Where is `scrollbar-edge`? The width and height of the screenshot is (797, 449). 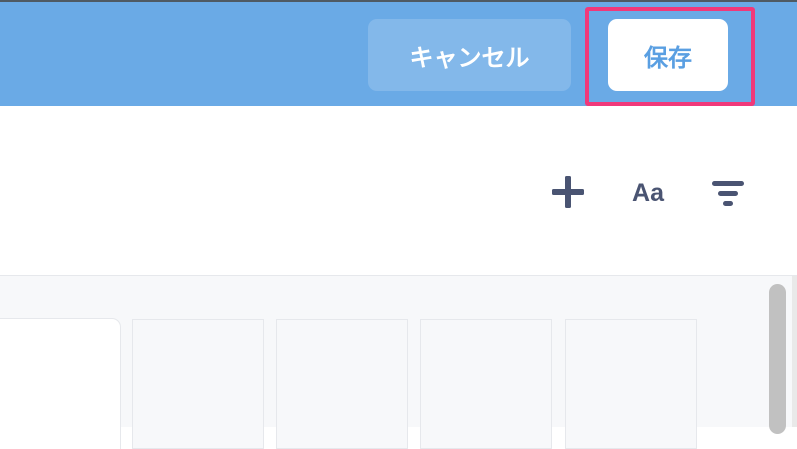 scrollbar-edge is located at coordinates (794, 351).